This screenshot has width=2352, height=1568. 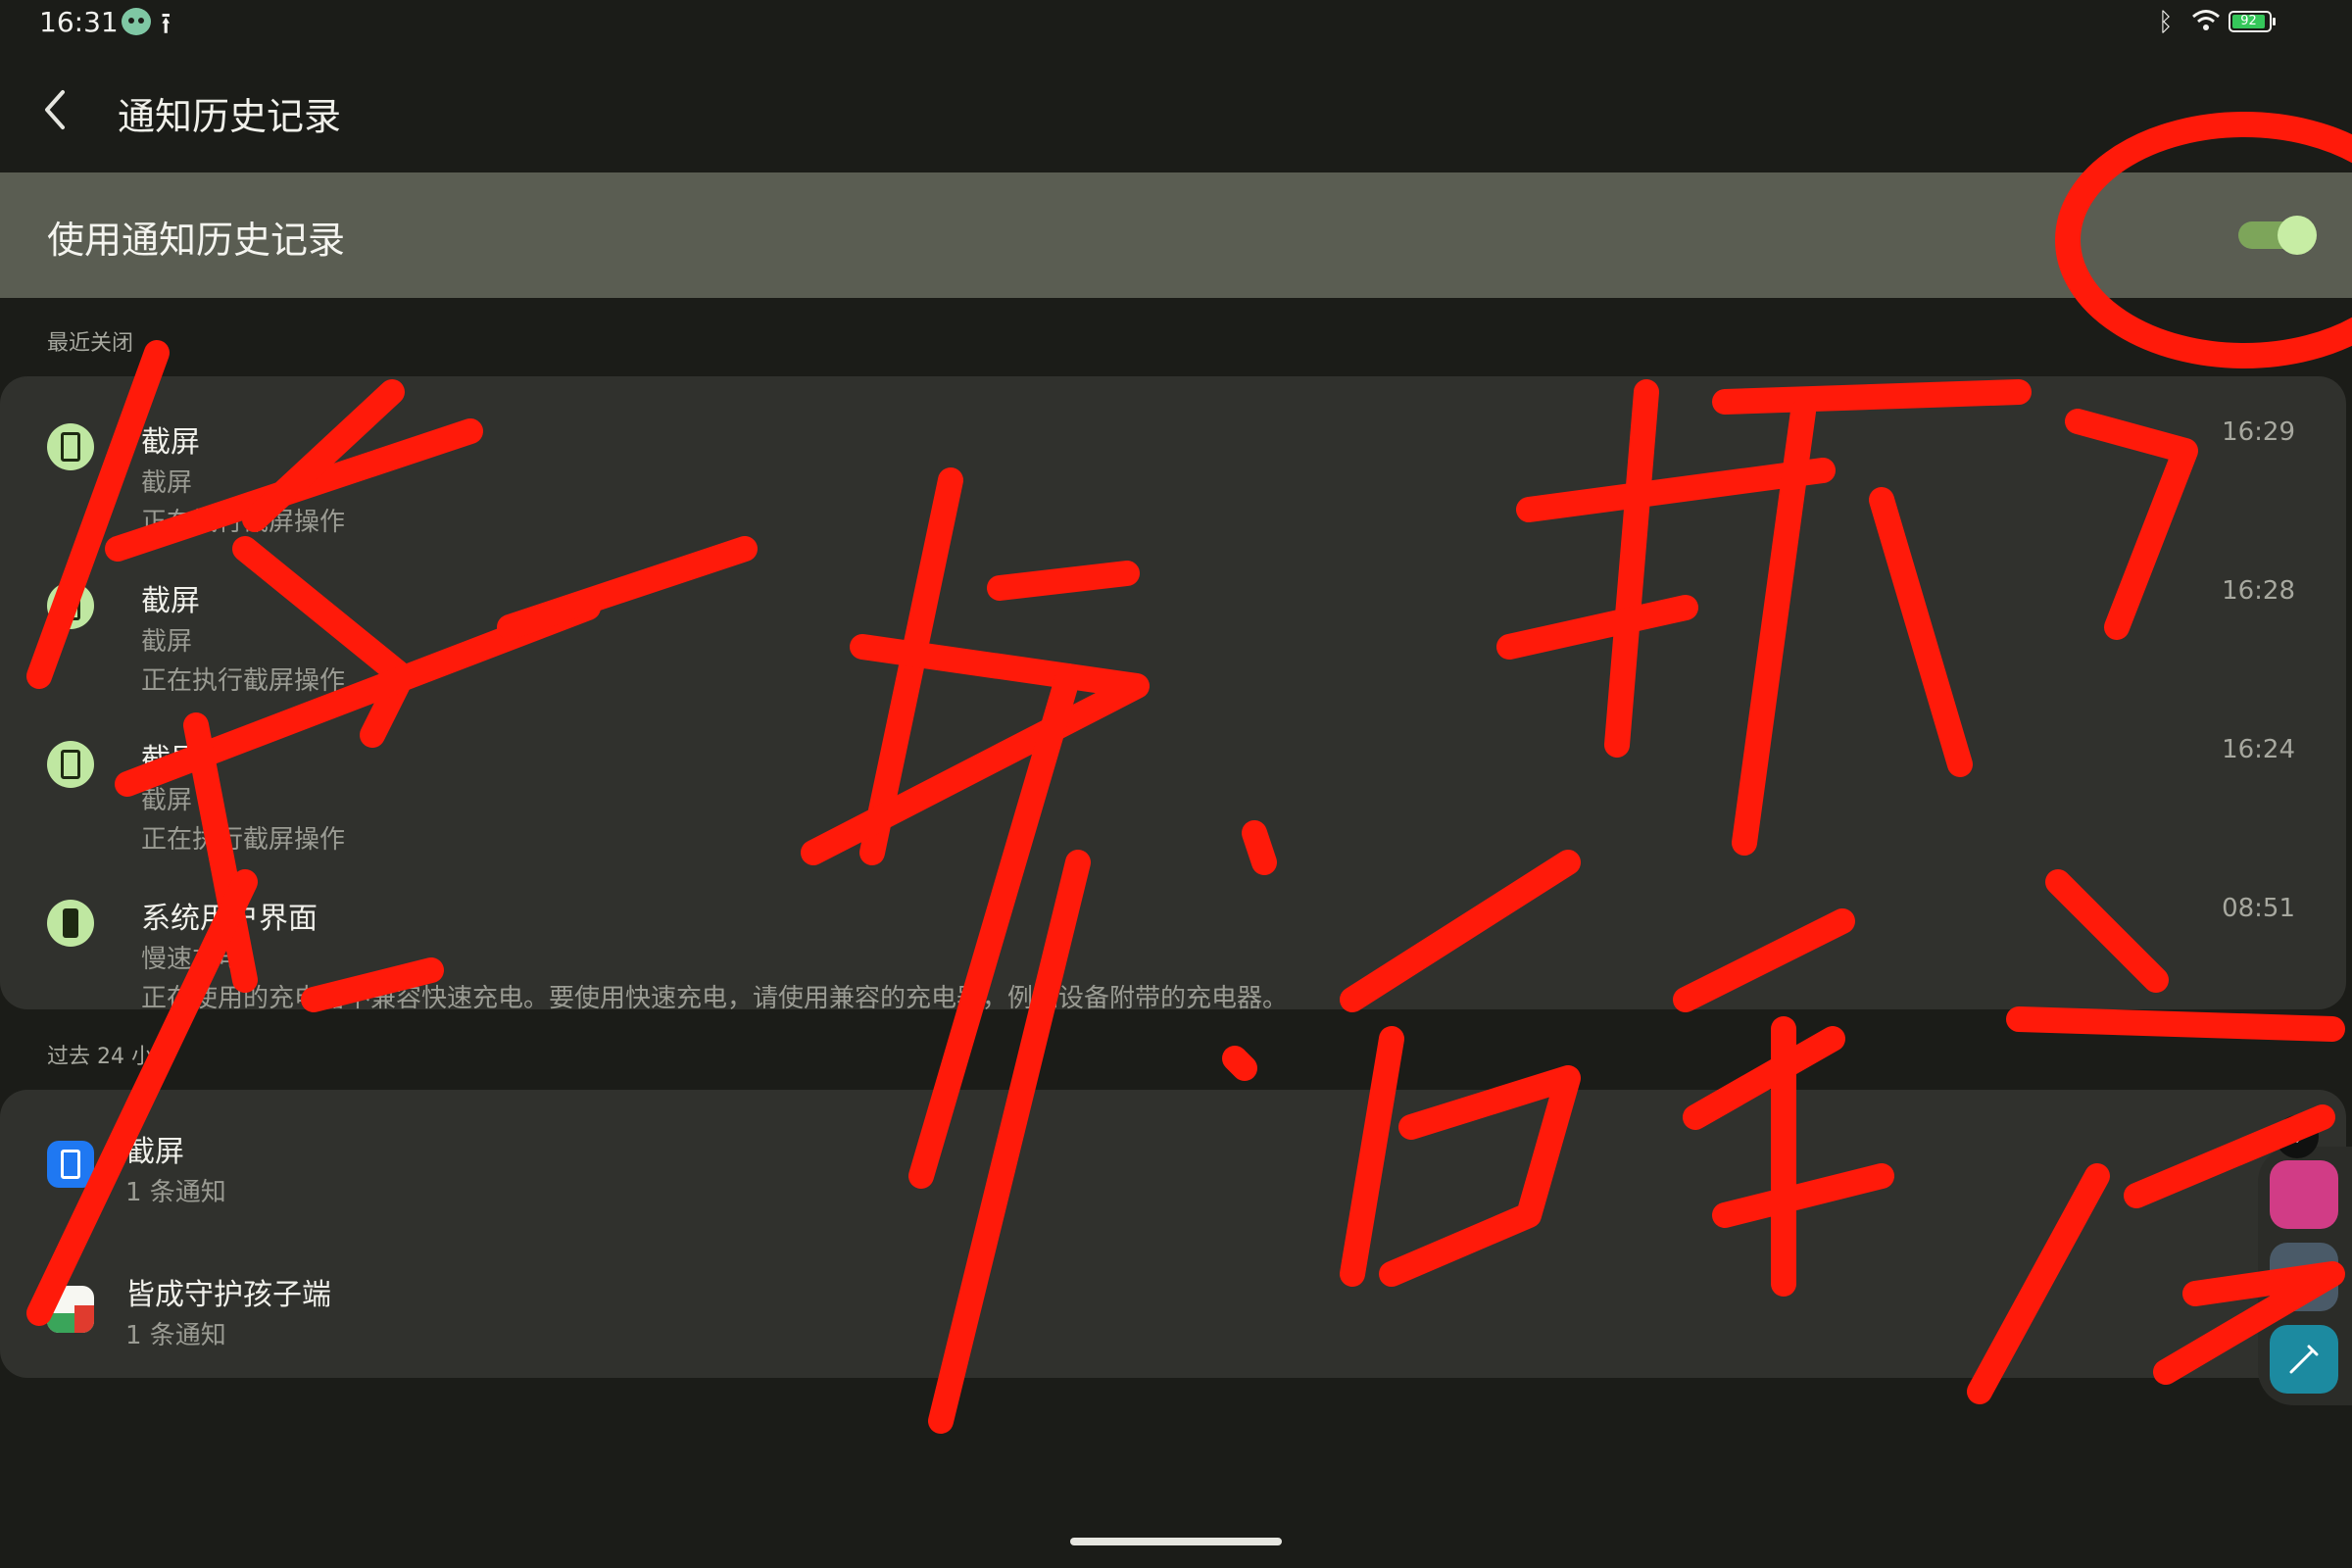 I want to click on toggle-thumb, so click(x=2297, y=235).